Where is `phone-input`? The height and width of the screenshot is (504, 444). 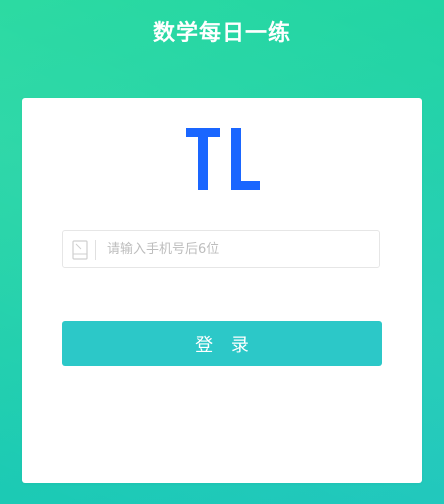
phone-input is located at coordinates (237, 249).